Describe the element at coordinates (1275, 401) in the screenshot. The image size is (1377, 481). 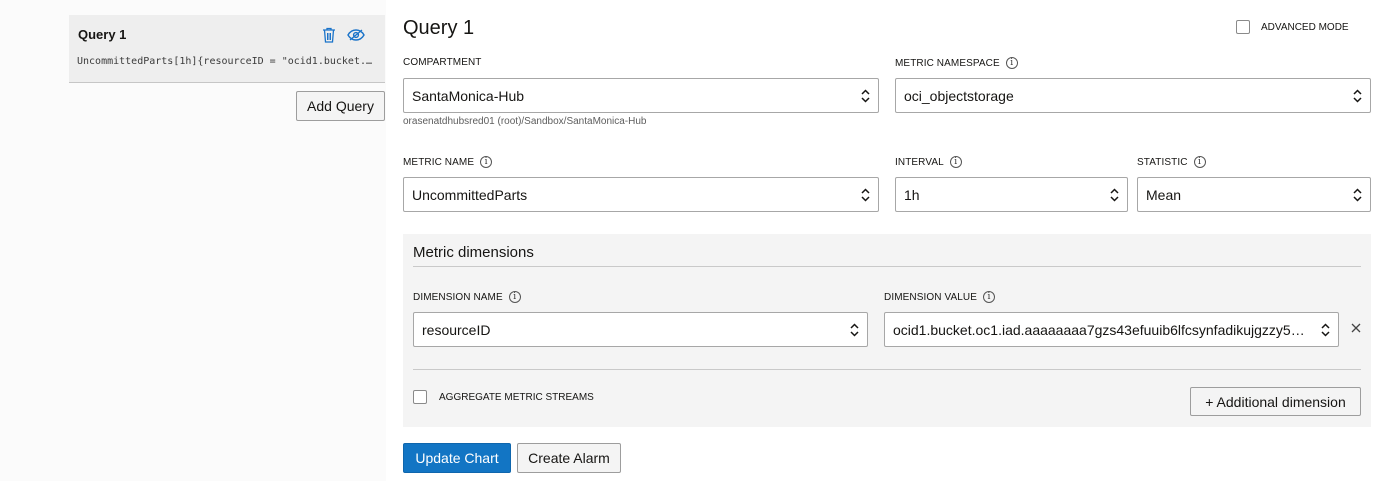
I see `additional-dimension-button: + Additional dimension` at that location.